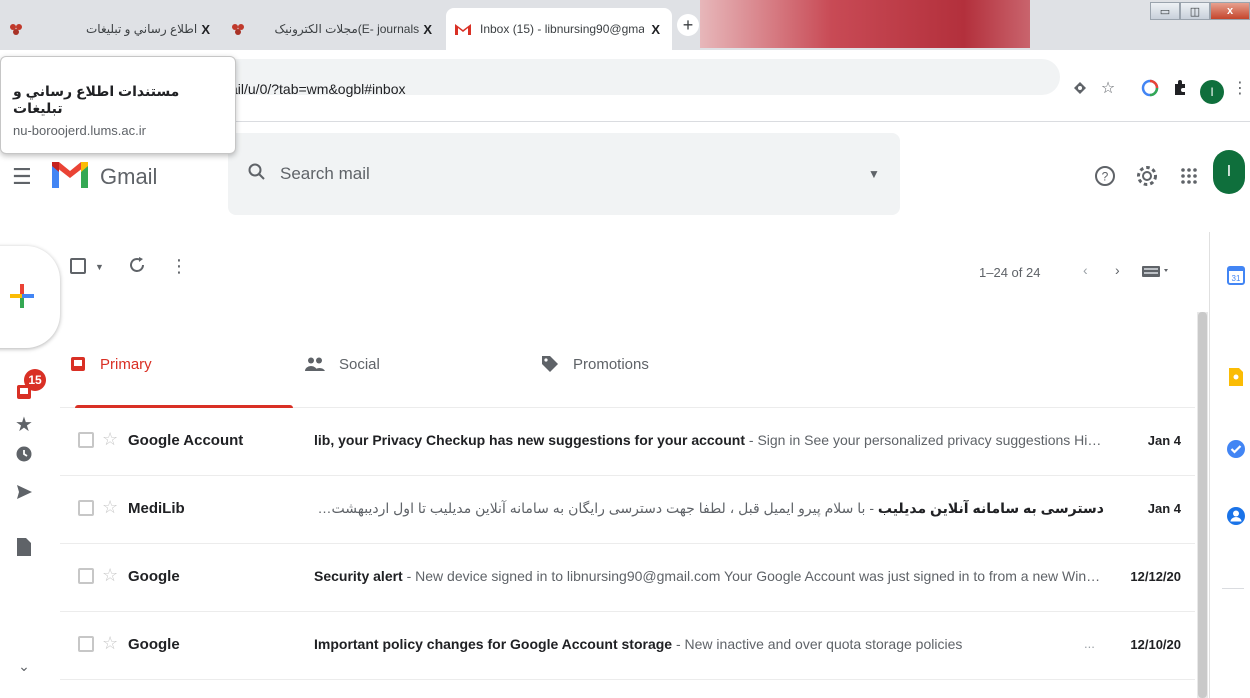  What do you see at coordinates (358, 576) in the screenshot?
I see `email-subject: Security alert` at bounding box center [358, 576].